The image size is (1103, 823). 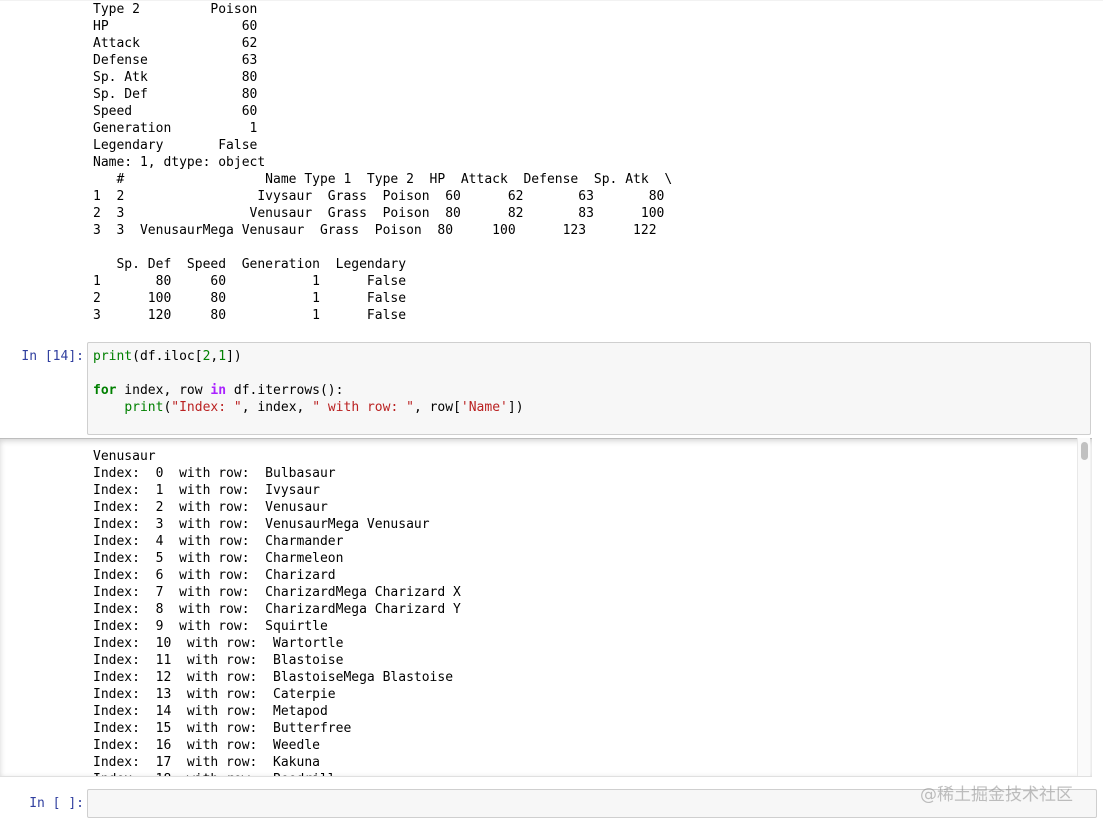 What do you see at coordinates (105, 390) in the screenshot?
I see `code-token: for` at bounding box center [105, 390].